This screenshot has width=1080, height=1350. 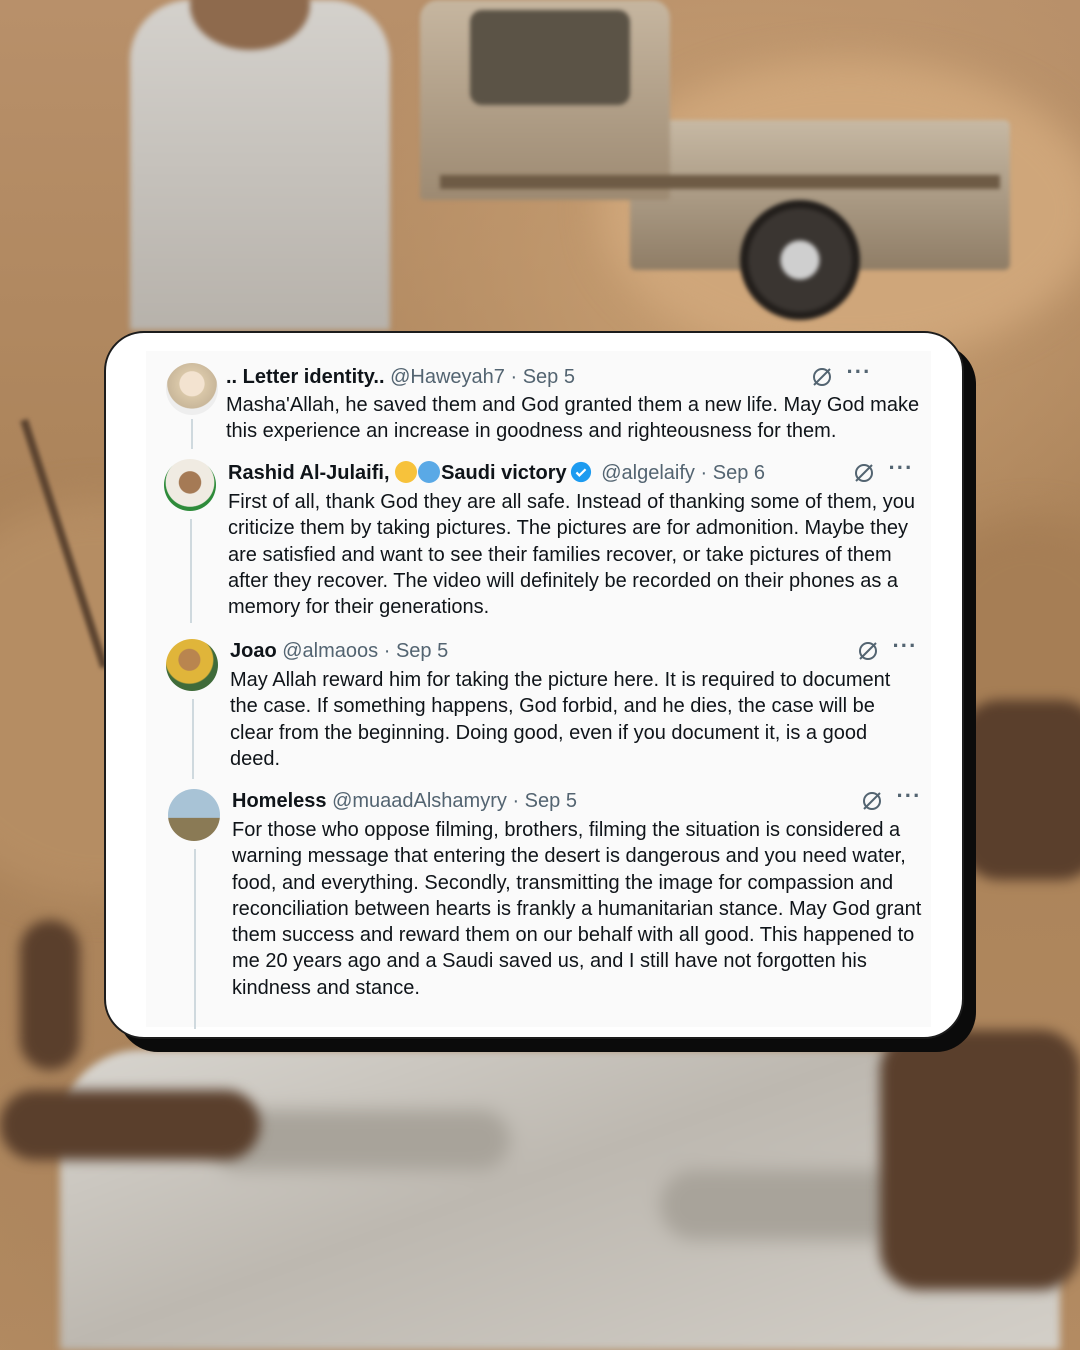 What do you see at coordinates (580, 472) in the screenshot?
I see `verified-badge-icon` at bounding box center [580, 472].